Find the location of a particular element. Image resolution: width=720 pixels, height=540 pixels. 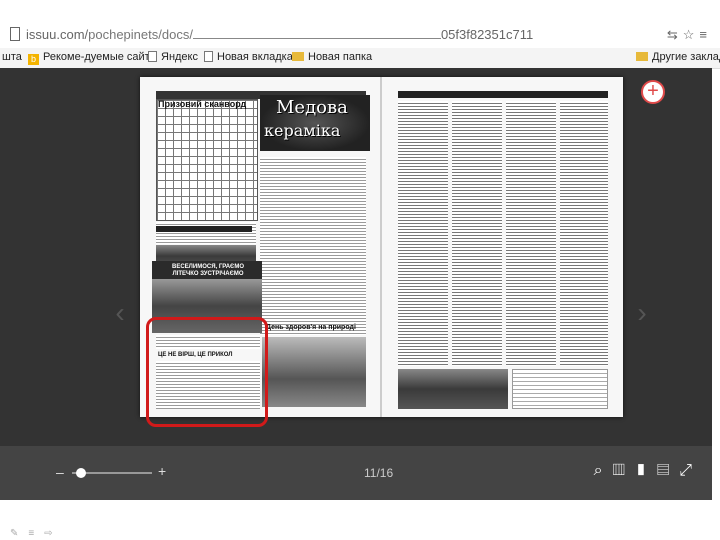

next-page-arrow-icon: › is located at coordinates (642, 313).